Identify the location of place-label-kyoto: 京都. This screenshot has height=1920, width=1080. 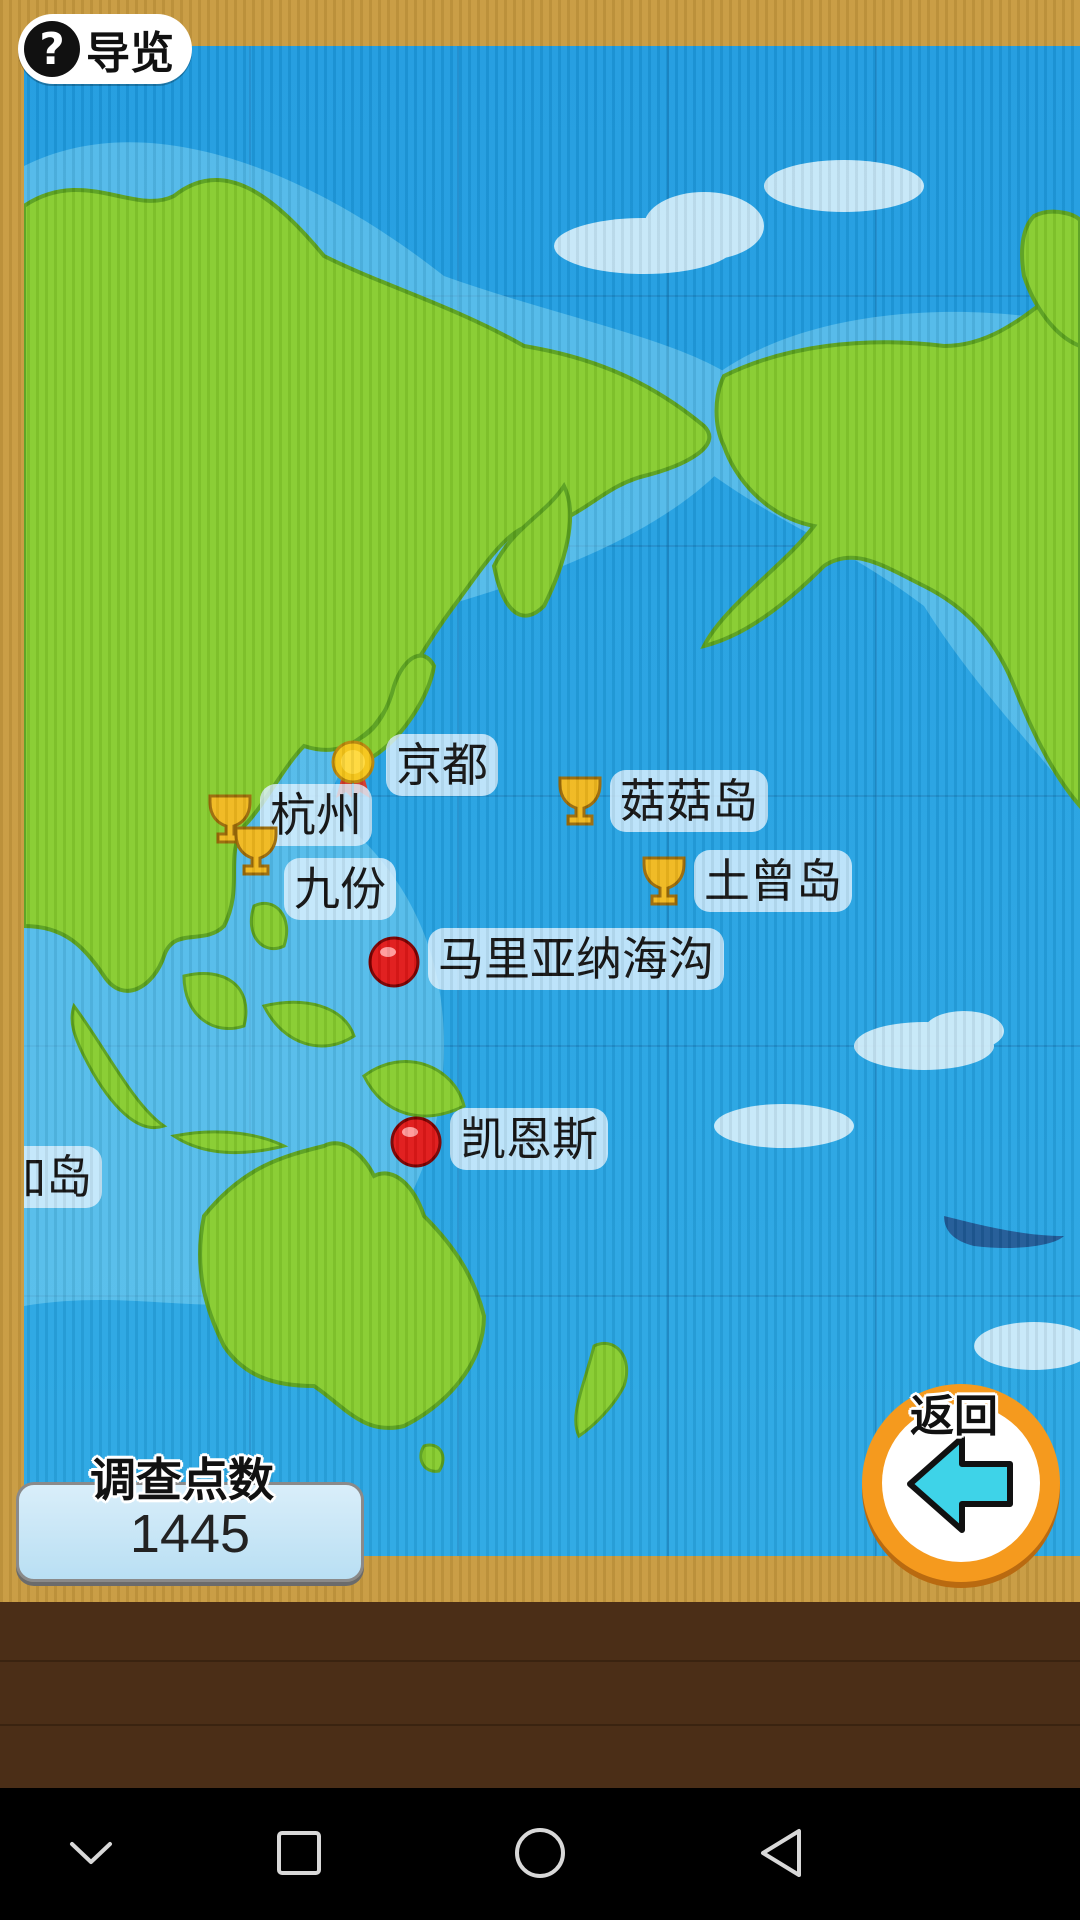
(442, 765).